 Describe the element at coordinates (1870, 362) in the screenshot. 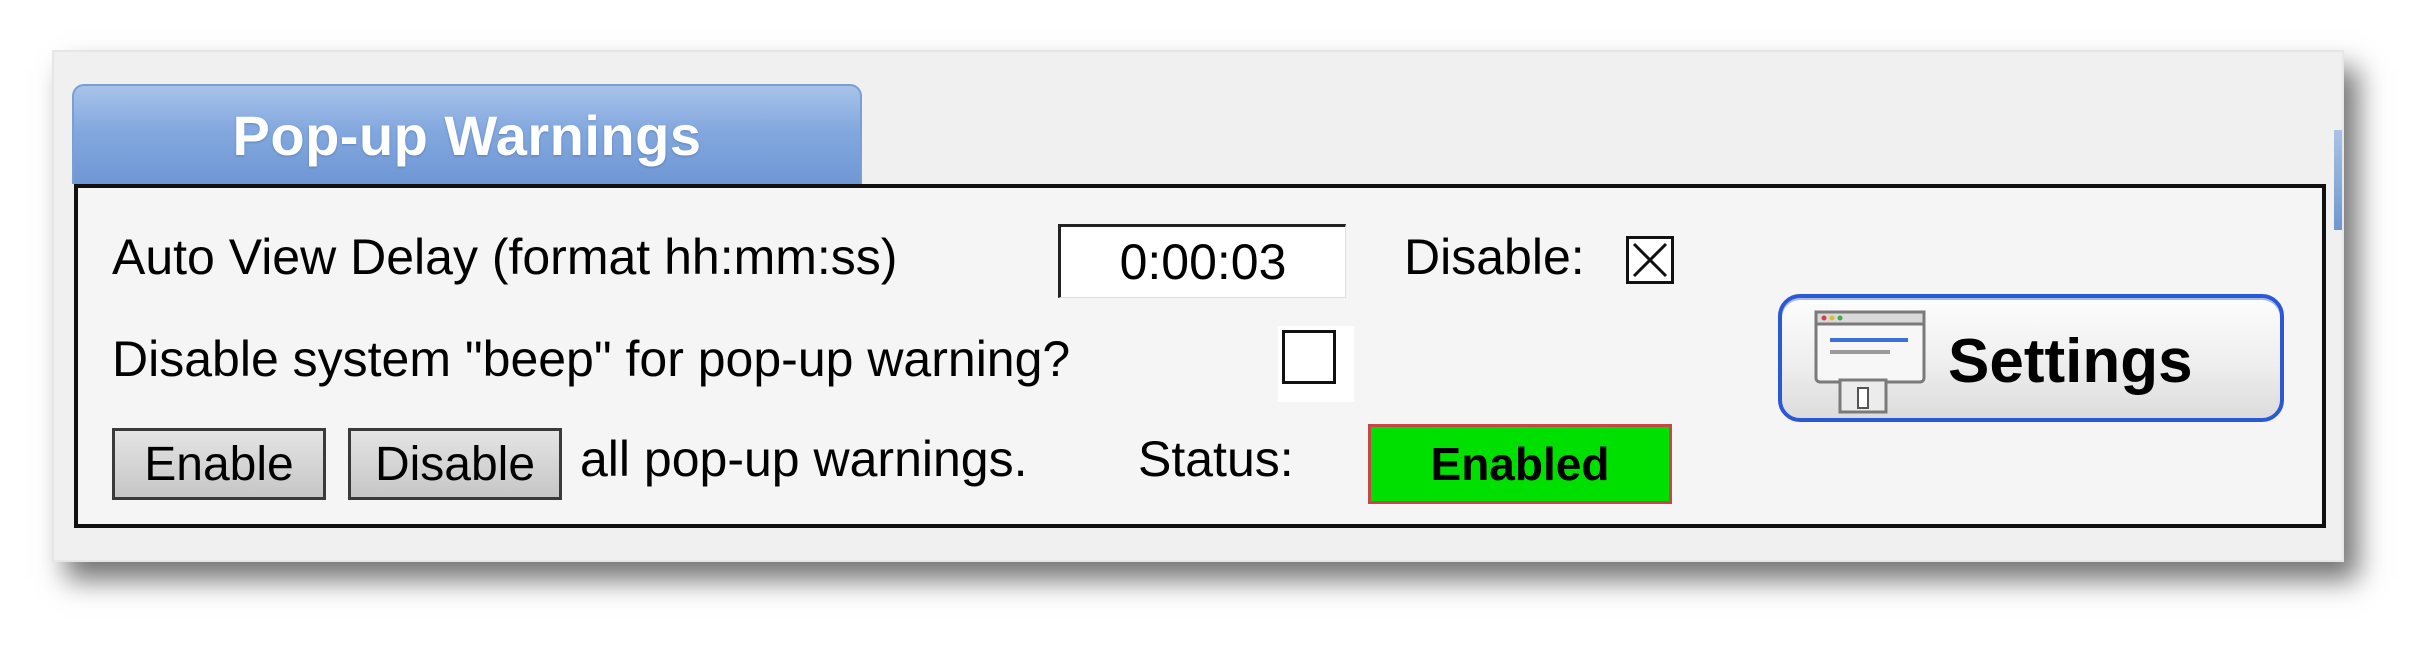

I see `settings-window-icon` at that location.